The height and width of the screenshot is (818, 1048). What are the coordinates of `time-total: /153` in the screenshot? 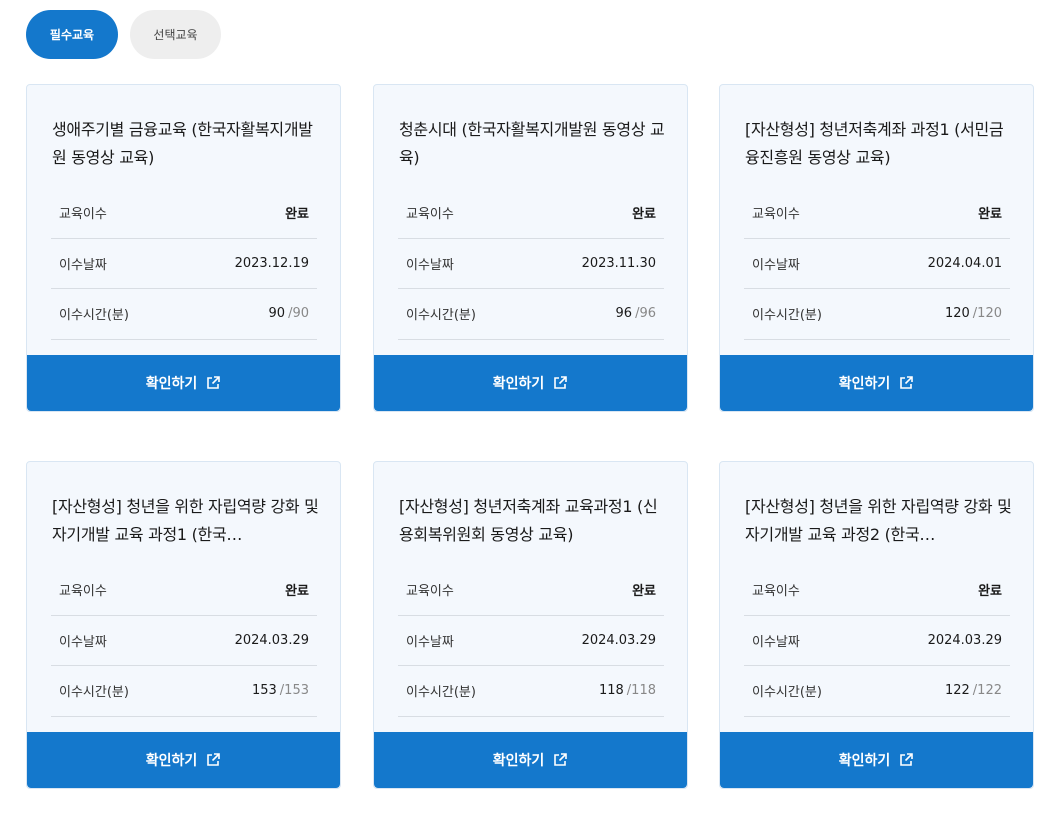 It's located at (294, 691).